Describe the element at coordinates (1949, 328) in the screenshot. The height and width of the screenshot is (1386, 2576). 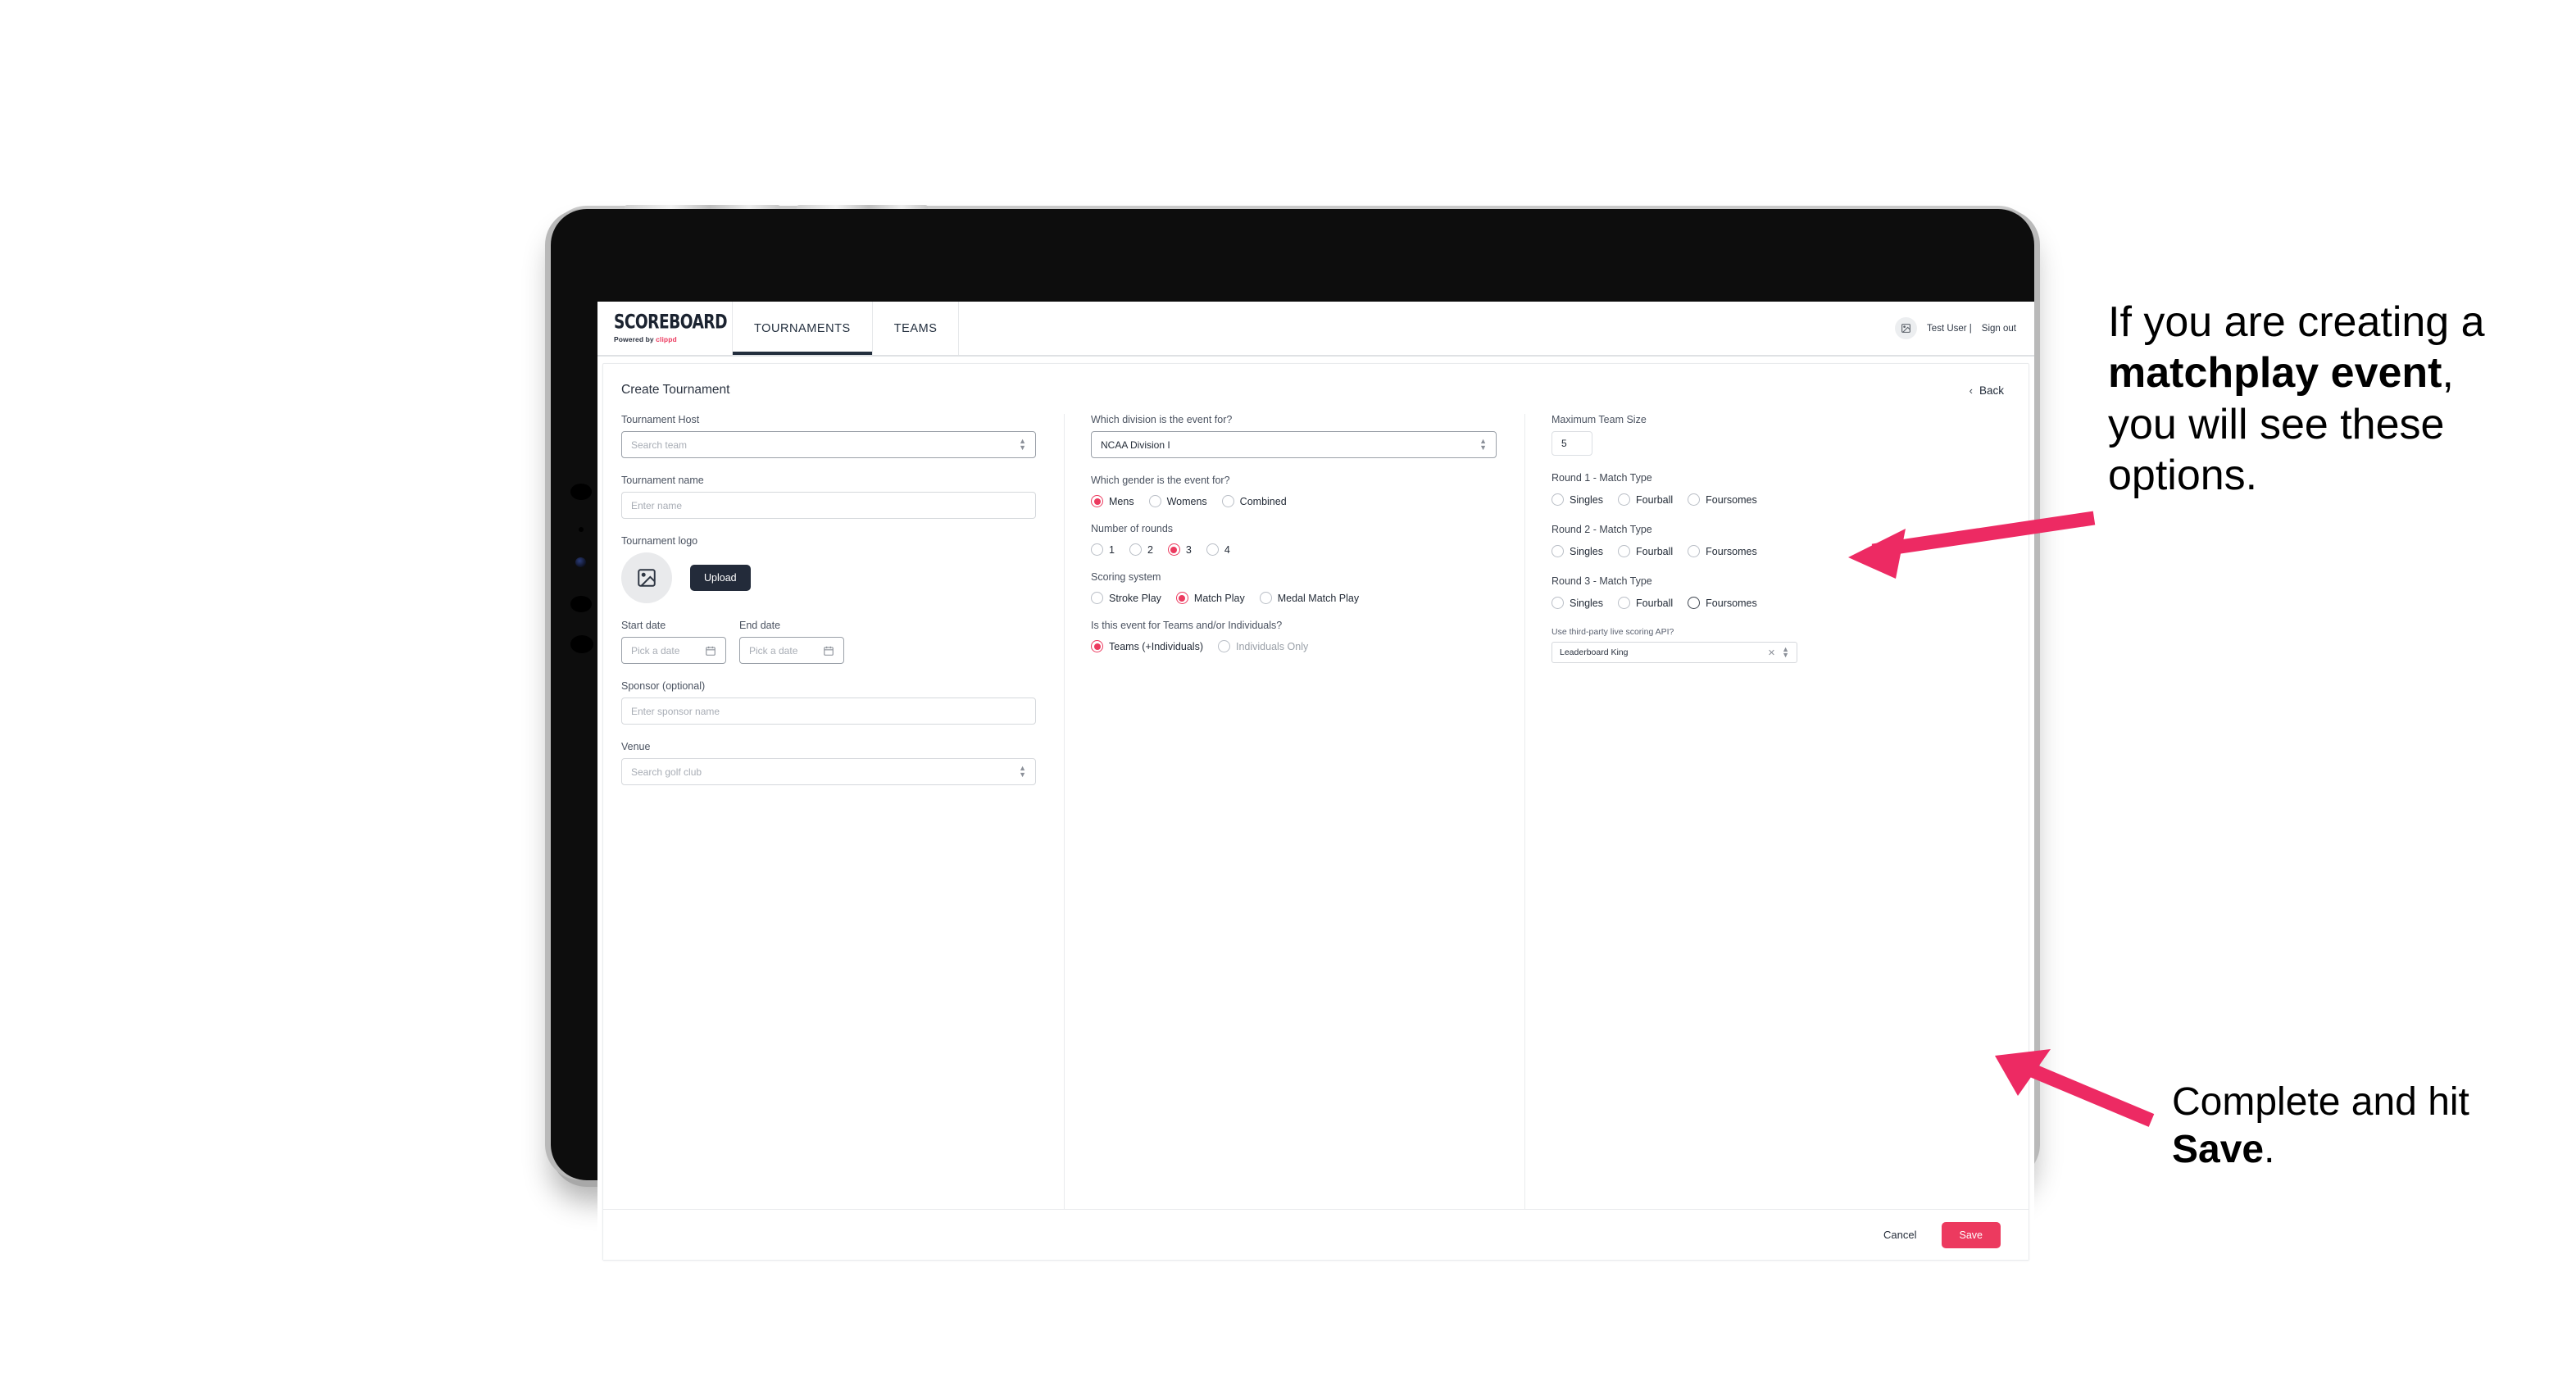
I see `user-name-label: Test User |` at that location.